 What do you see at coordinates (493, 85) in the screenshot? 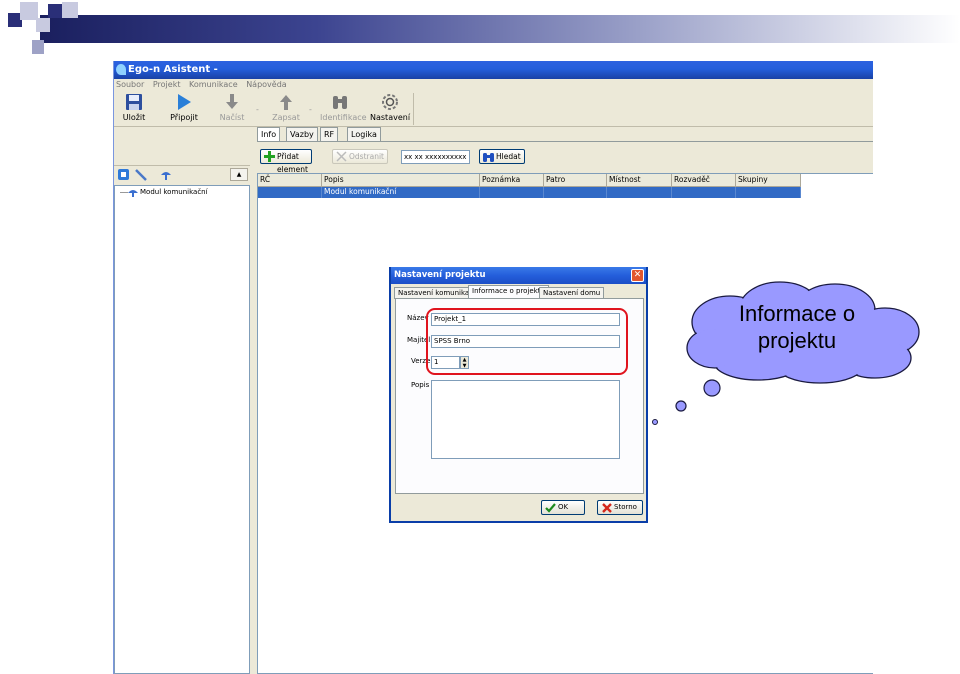
I see `menu-bar: Soubor Projekt Komunikace Nápověda` at bounding box center [493, 85].